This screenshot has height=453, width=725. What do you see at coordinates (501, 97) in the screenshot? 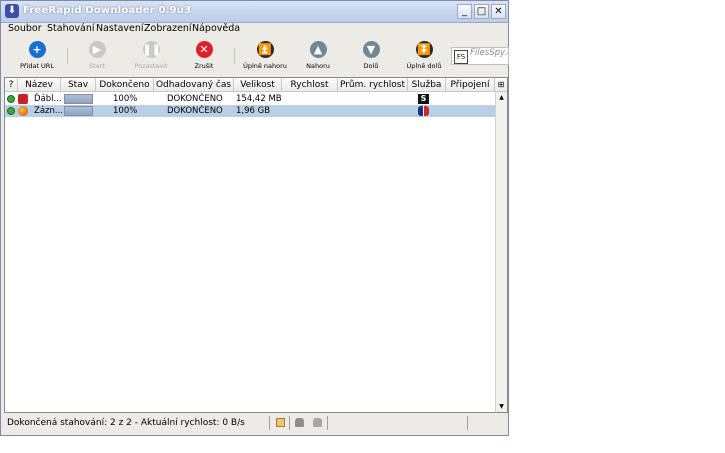
I see `scroll-up-icon: ▲` at bounding box center [501, 97].